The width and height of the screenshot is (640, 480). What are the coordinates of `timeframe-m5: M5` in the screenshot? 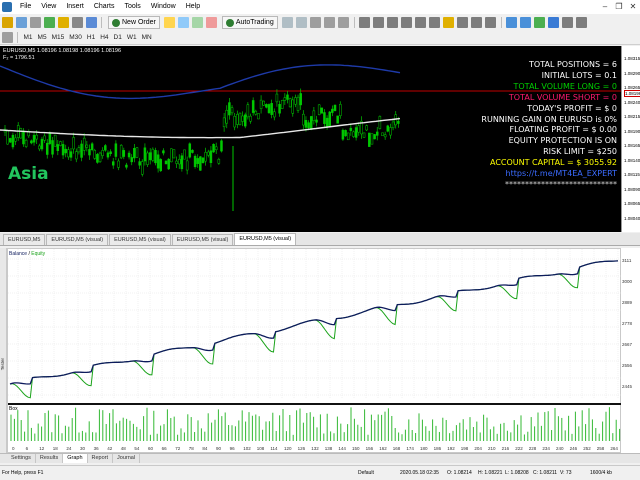 It's located at (42, 37).